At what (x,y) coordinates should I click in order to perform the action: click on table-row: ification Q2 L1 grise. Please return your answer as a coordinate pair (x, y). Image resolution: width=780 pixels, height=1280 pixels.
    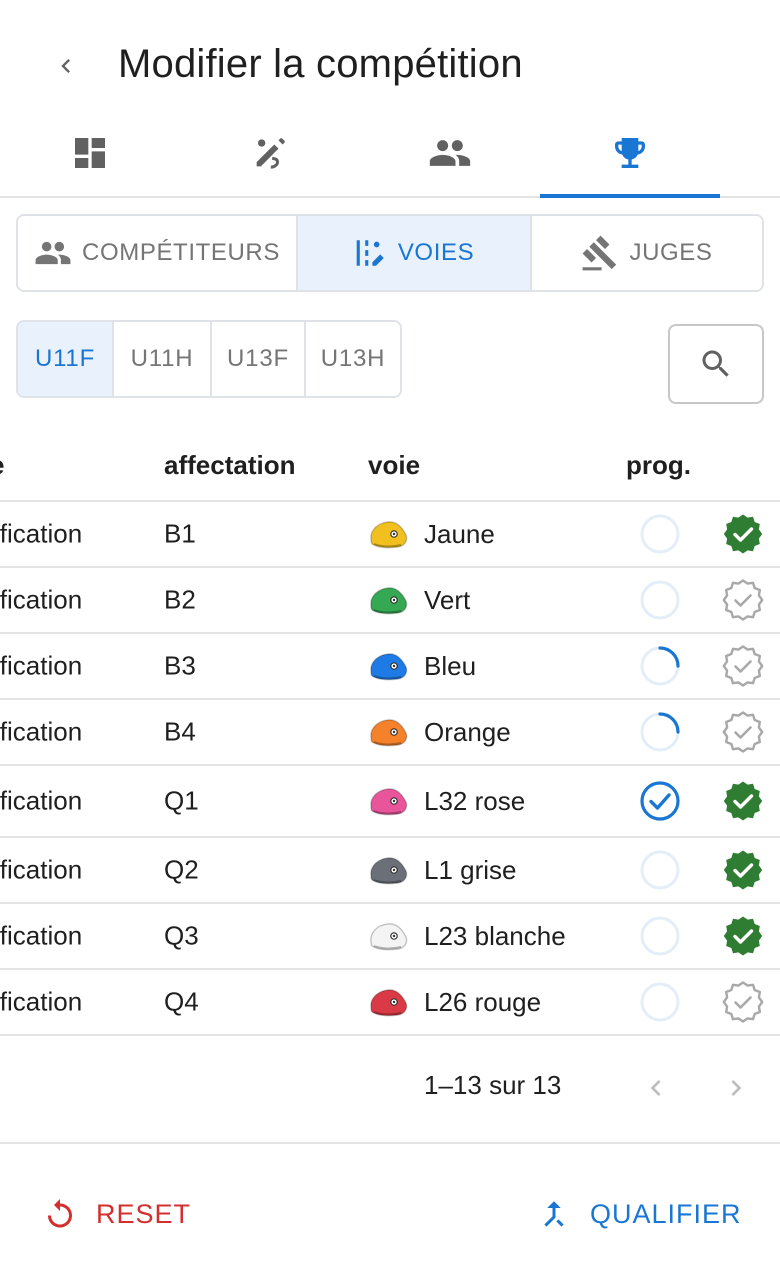
    Looking at the image, I should click on (390, 871).